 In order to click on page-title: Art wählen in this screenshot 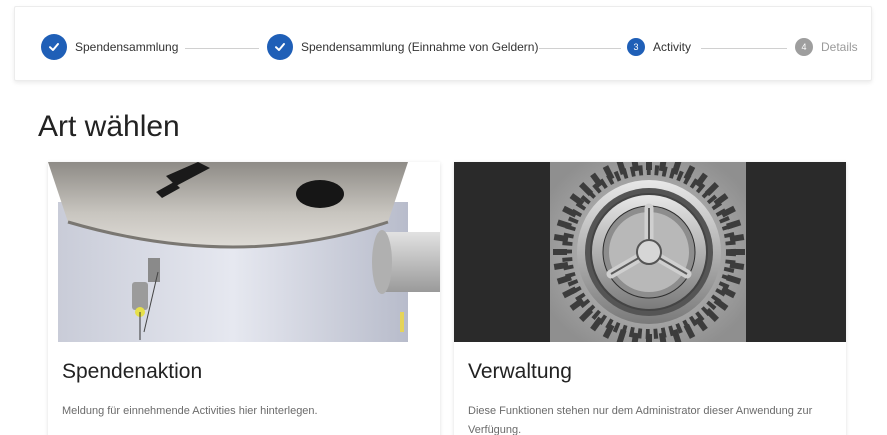, I will do `click(109, 126)`.